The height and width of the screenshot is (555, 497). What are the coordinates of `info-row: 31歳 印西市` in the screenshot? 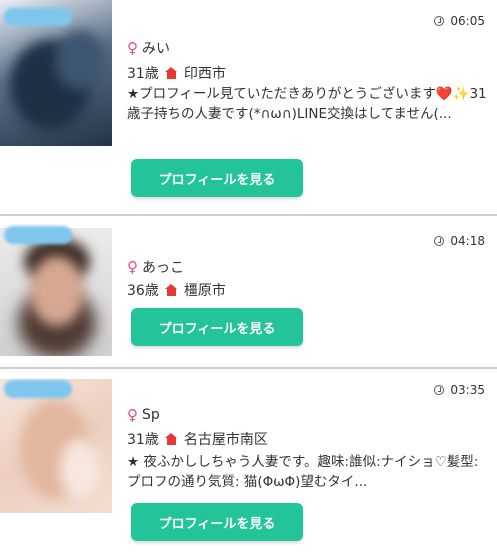 It's located at (176, 73).